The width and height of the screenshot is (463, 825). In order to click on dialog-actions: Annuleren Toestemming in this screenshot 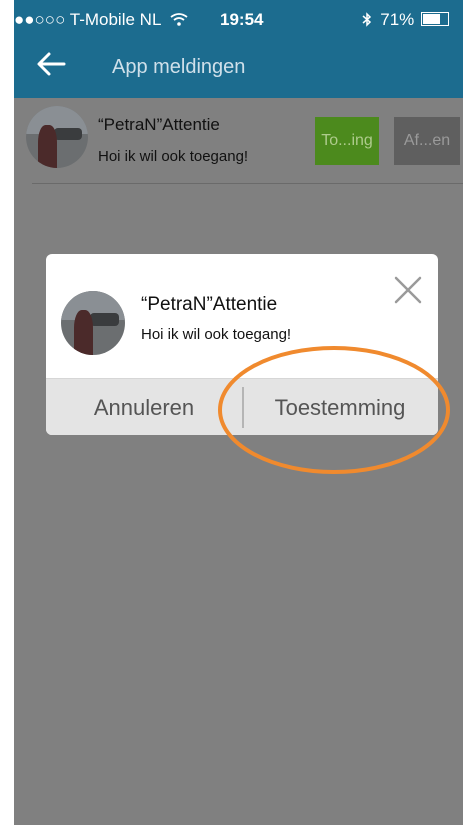, I will do `click(242, 406)`.